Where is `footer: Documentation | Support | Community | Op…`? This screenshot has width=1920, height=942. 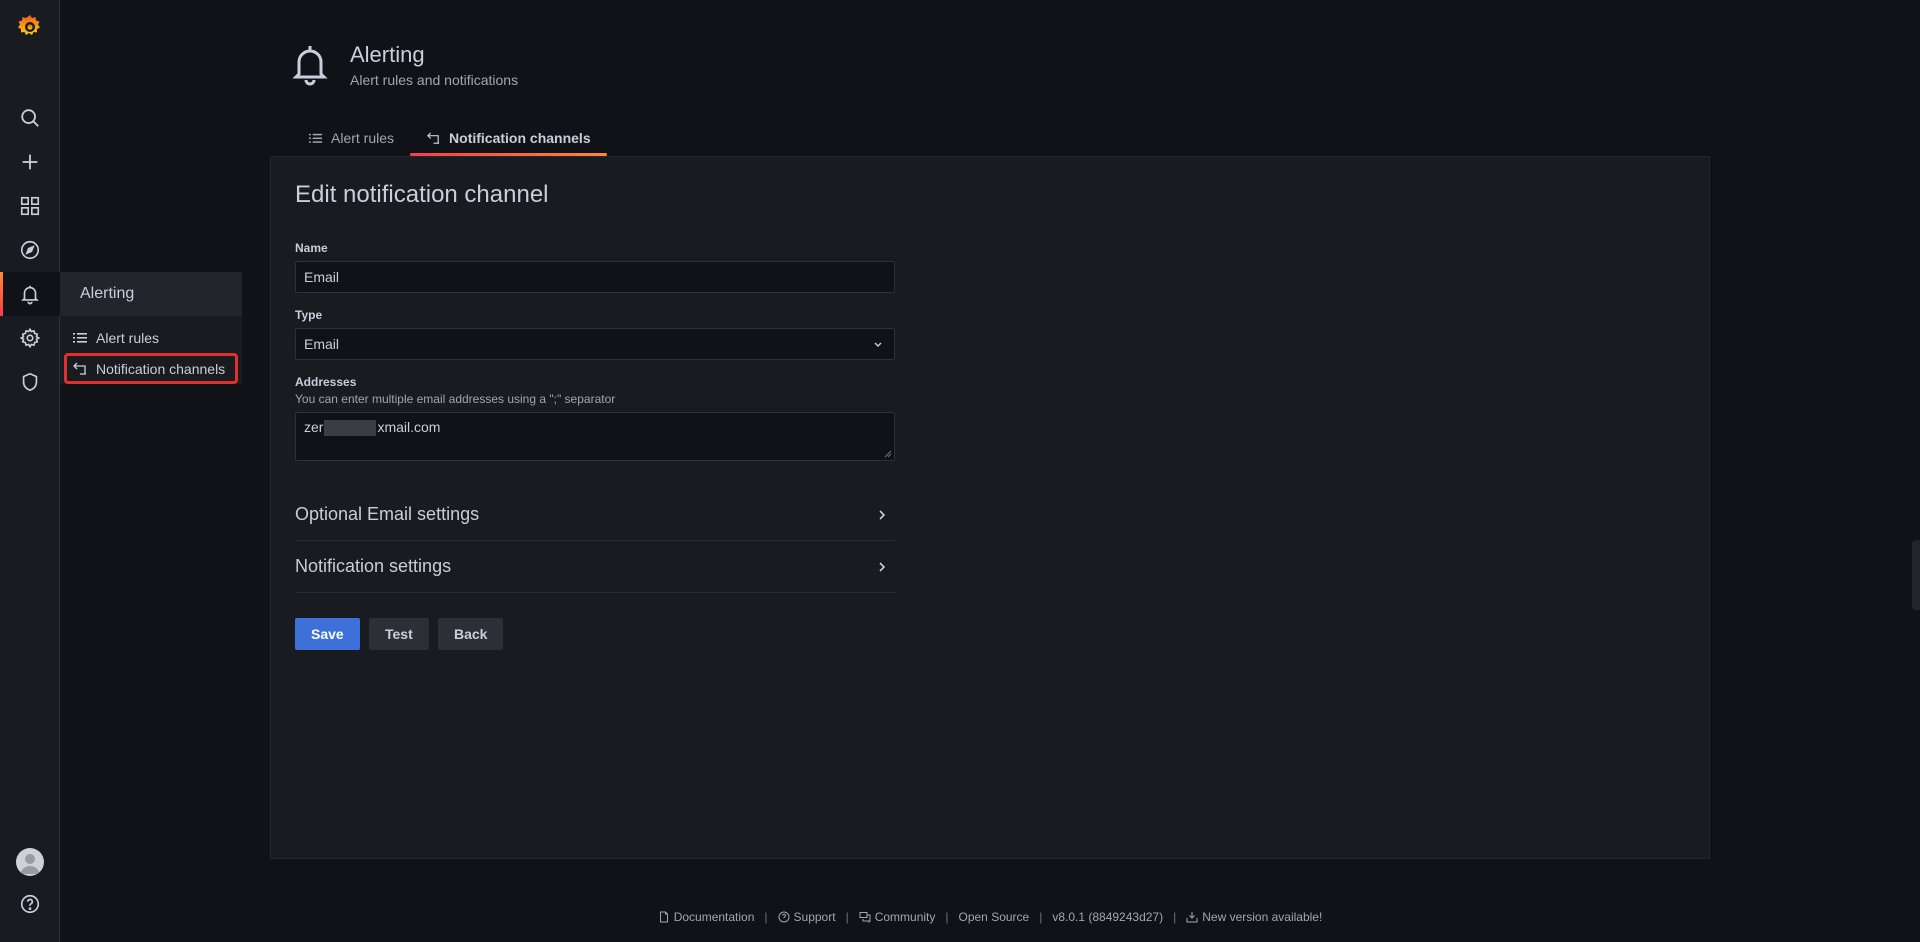
footer: Documentation | Support | Community | Op… is located at coordinates (960, 917).